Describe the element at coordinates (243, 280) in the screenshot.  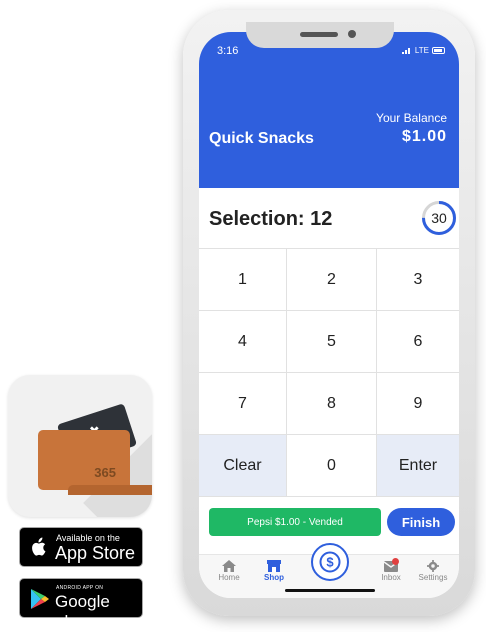
I see `key-1: 1` at that location.